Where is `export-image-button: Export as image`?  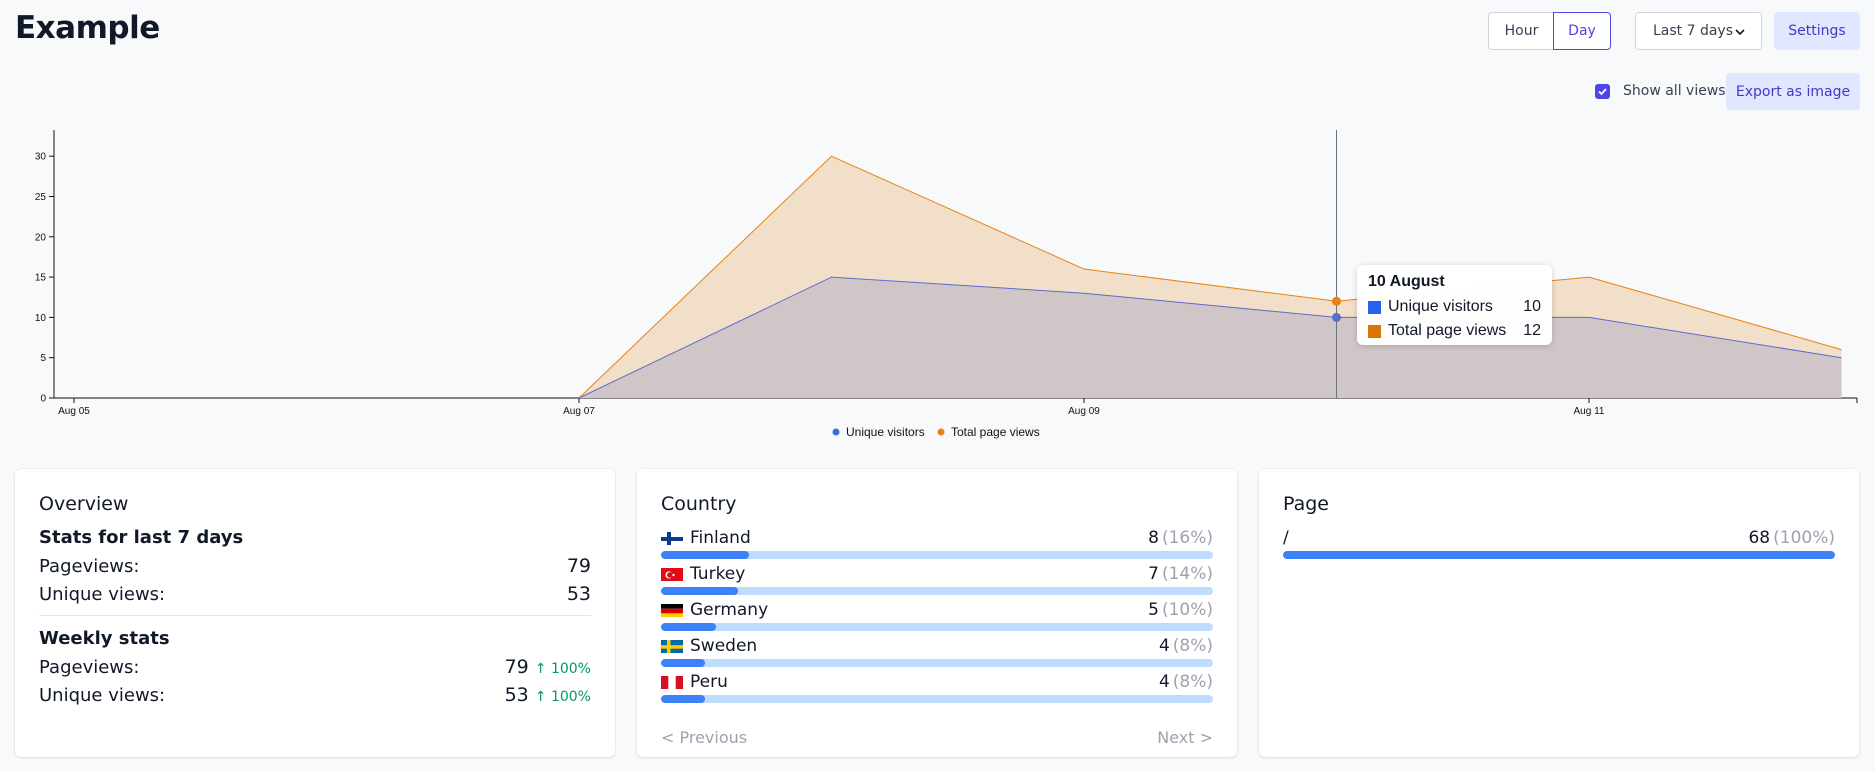 export-image-button: Export as image is located at coordinates (1793, 91).